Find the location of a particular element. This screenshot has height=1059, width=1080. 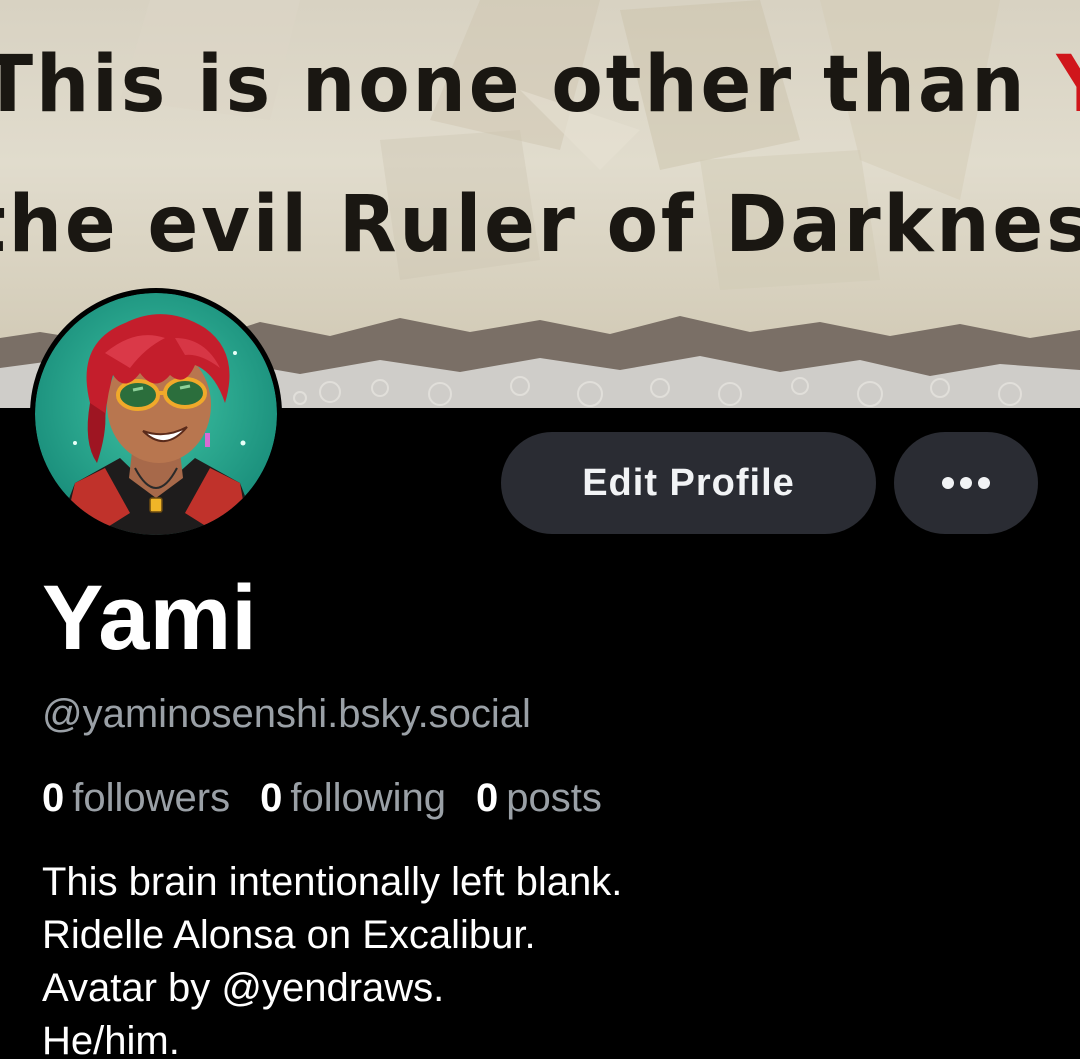

more-horizontal-icon is located at coordinates (966, 483).